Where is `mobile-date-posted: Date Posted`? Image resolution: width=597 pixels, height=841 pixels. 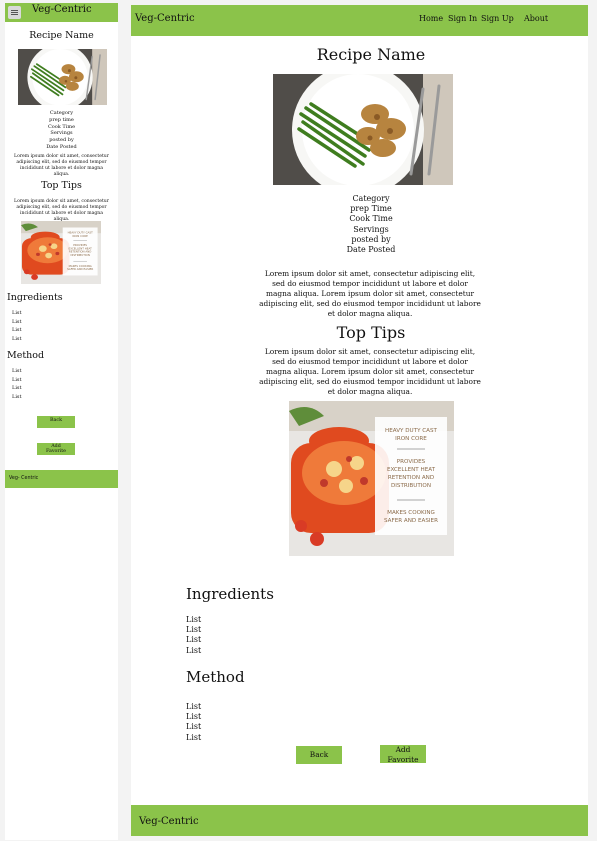 mobile-date-posted: Date Posted is located at coordinates (61, 146).